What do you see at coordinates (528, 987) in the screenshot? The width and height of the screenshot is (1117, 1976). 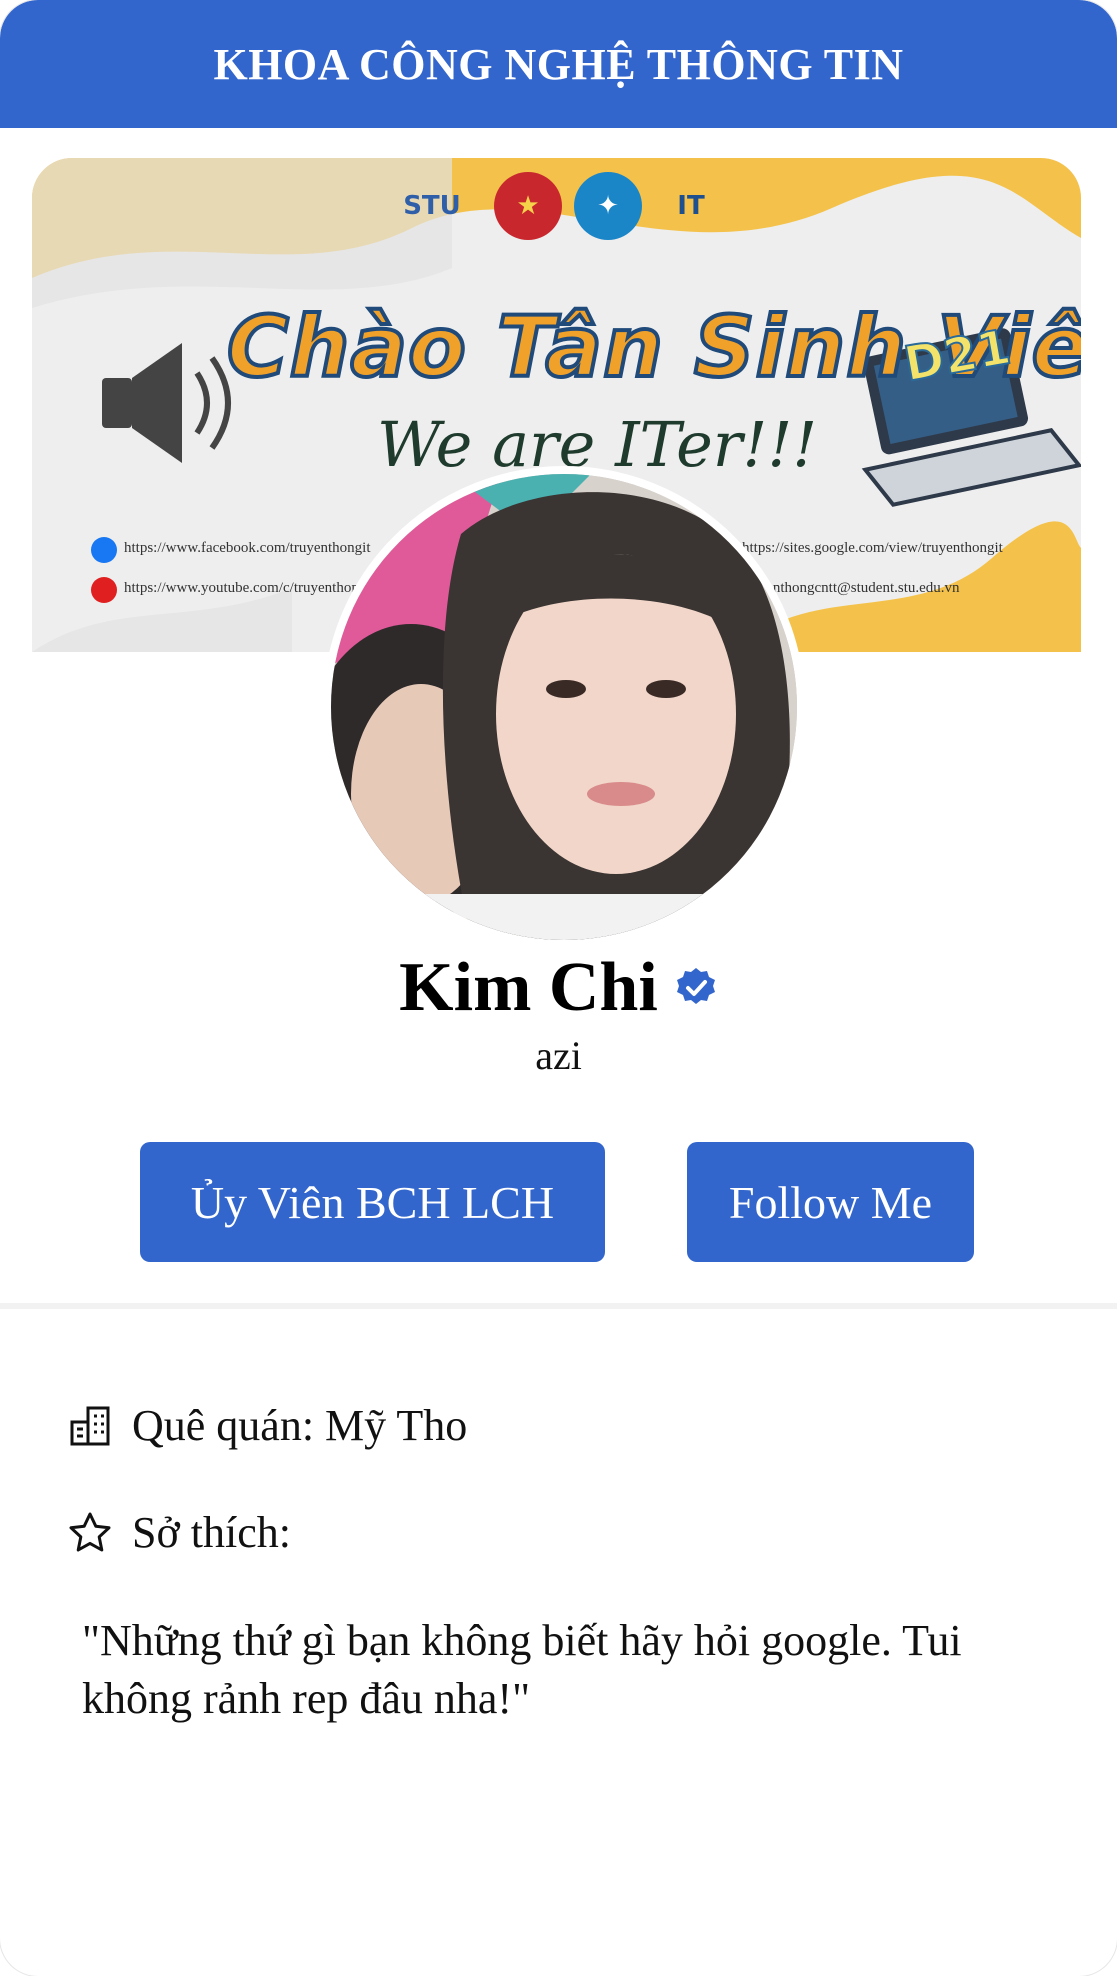 I see `profile-name: Kim Chi` at bounding box center [528, 987].